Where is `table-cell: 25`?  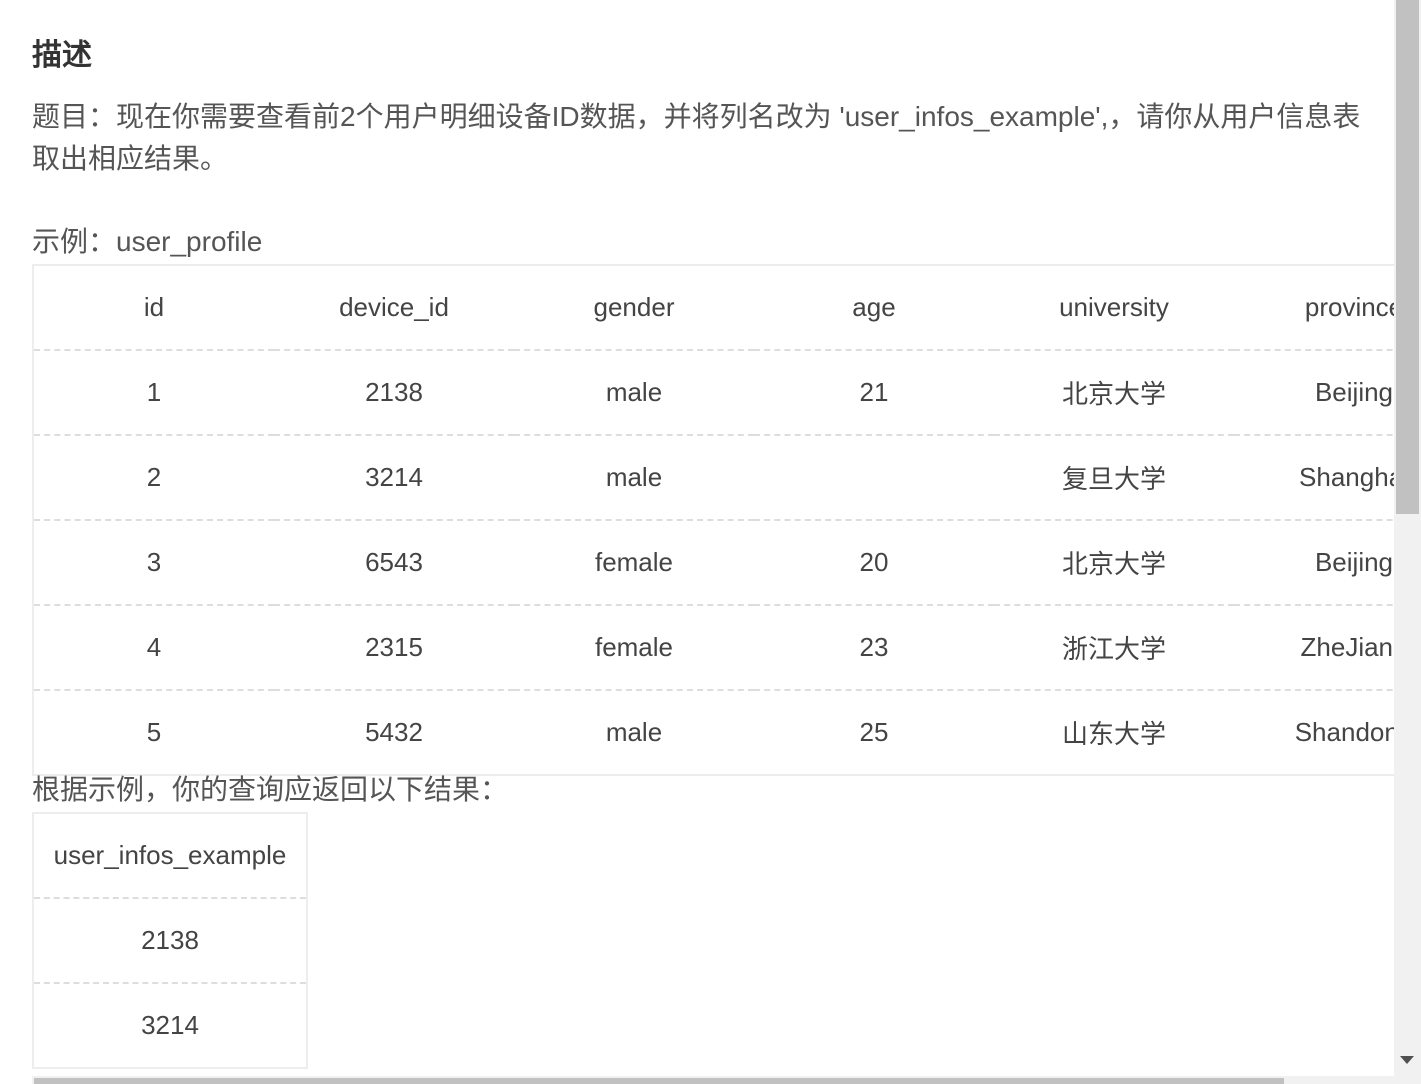
table-cell: 25 is located at coordinates (874, 732).